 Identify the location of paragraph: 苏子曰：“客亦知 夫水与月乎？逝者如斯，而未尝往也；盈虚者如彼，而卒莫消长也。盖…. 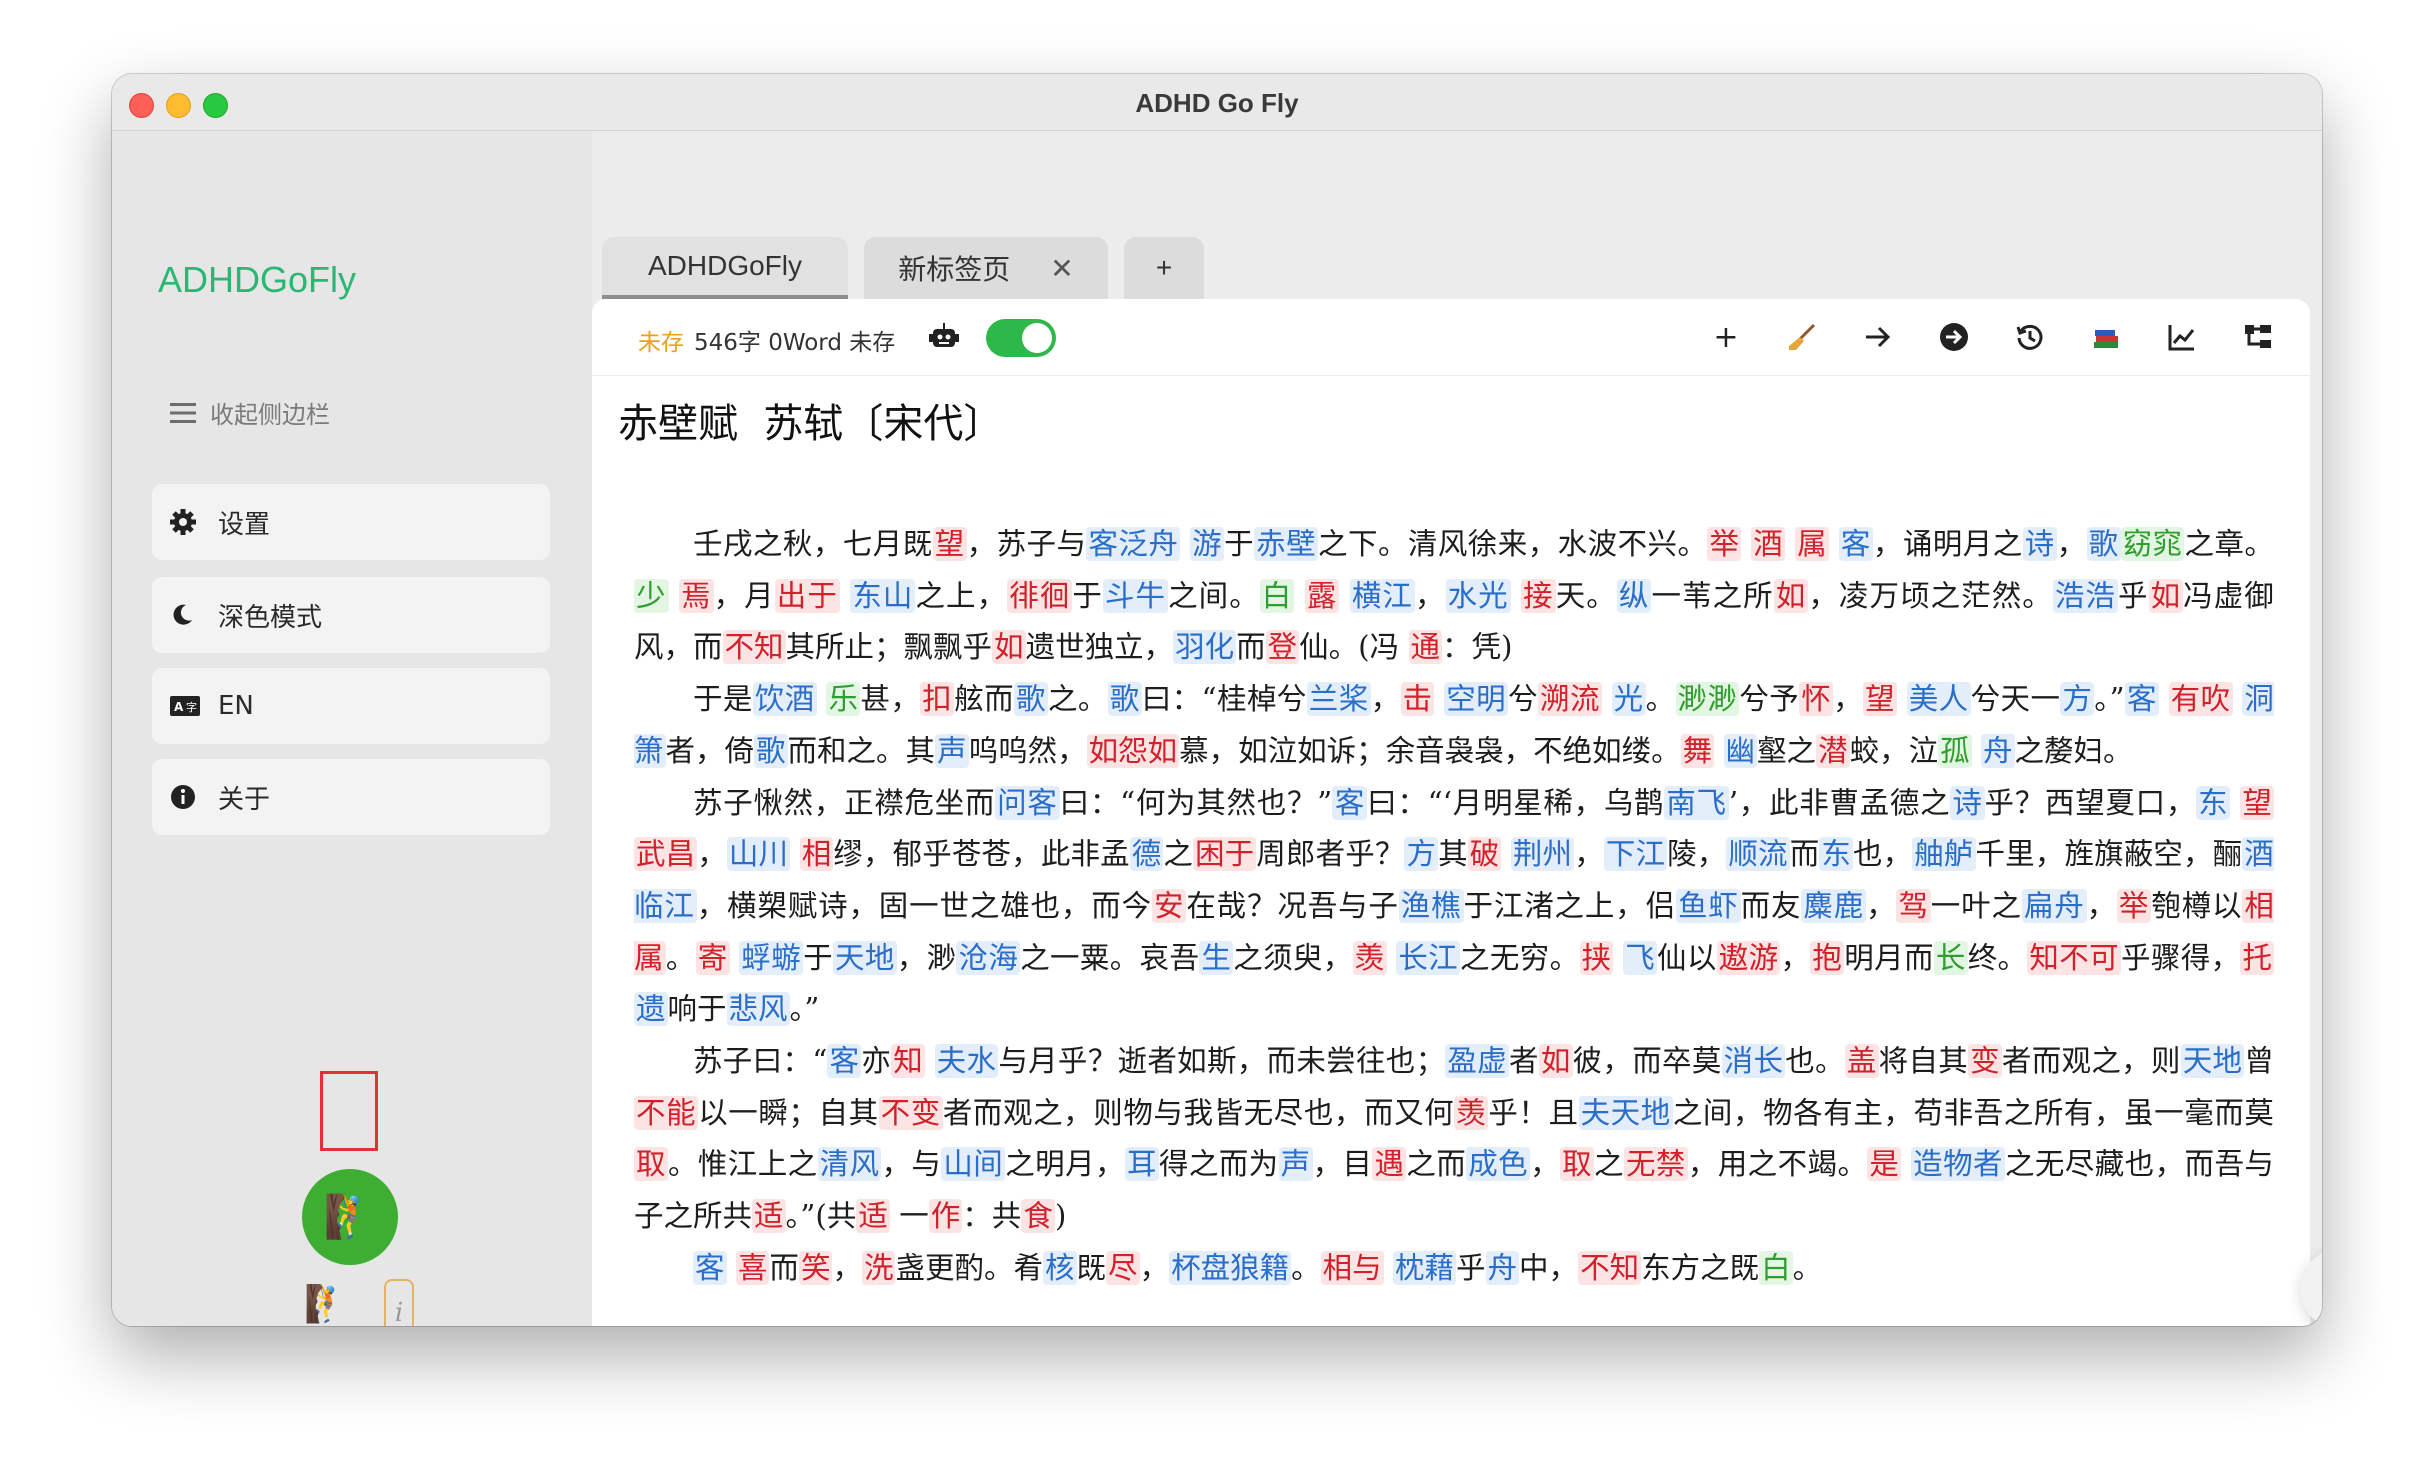
(1454, 1139).